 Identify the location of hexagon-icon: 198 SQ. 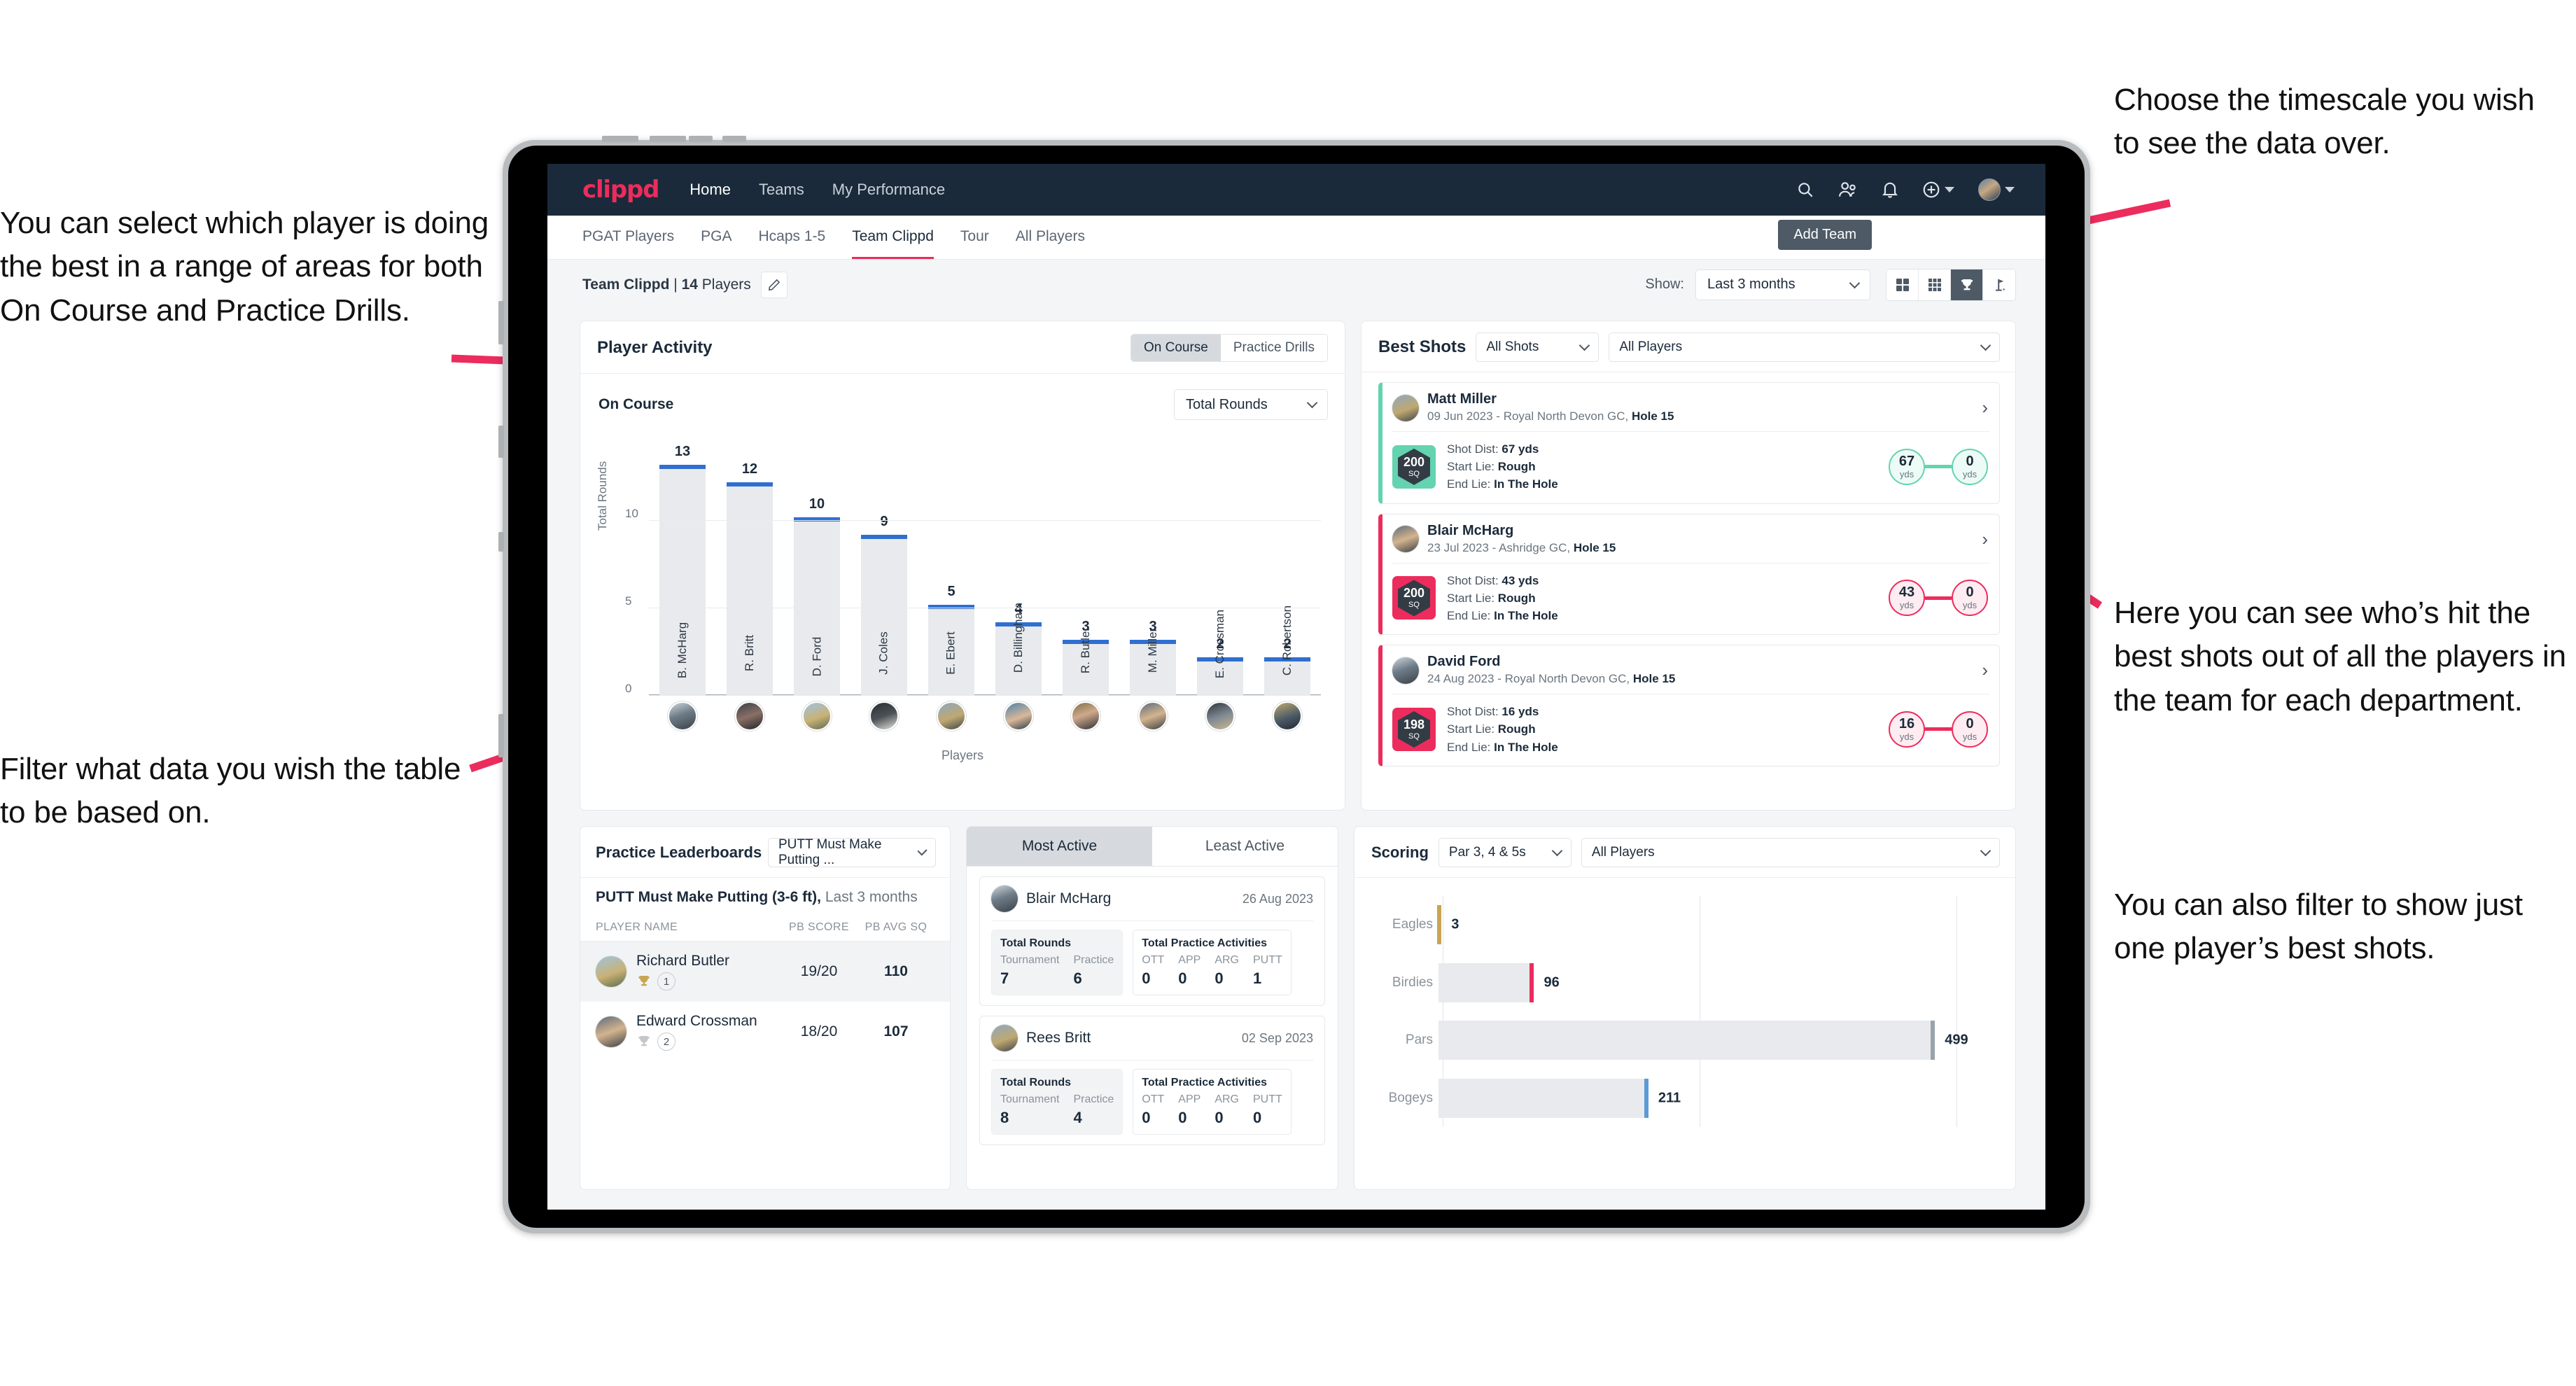
(1414, 729).